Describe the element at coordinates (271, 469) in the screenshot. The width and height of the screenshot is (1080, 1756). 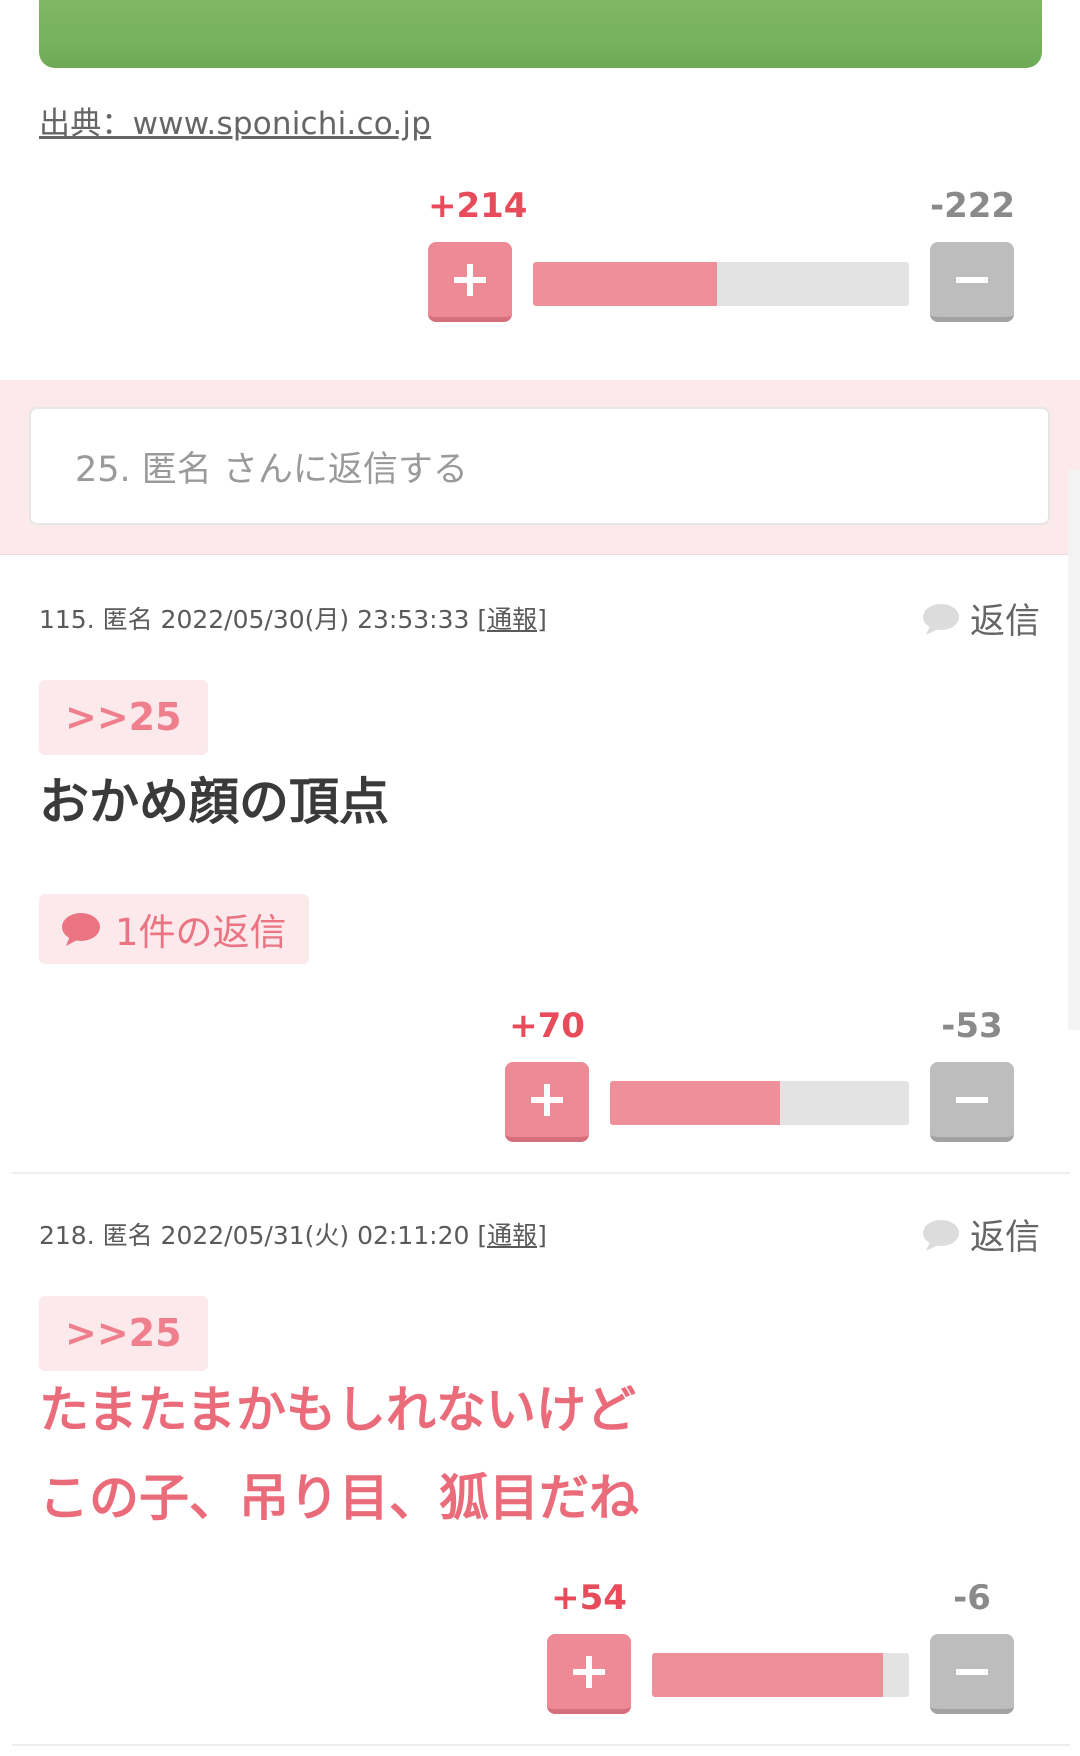
I see `reply-input-placeholder: 25. 匿名 さんに返信する` at that location.